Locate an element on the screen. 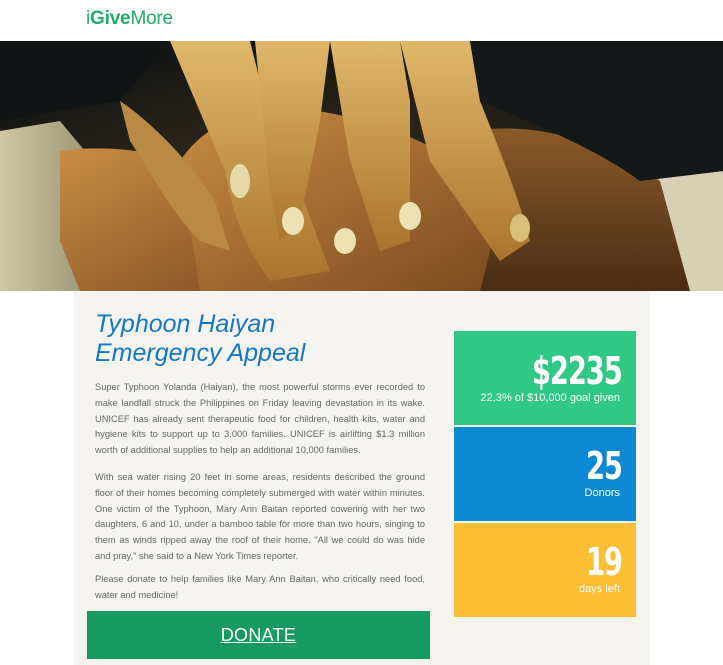  title-line-1: Typhoon Haiyan is located at coordinates (185, 324).